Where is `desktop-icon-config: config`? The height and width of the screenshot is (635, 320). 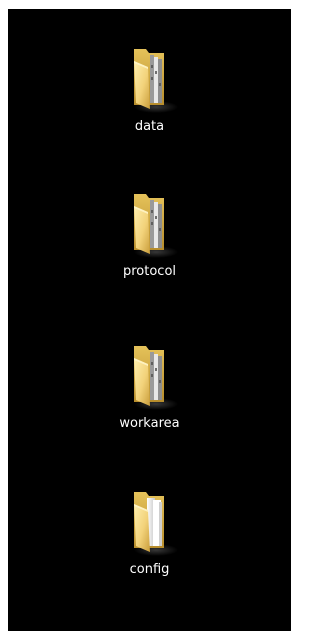
desktop-icon-config: config is located at coordinates (150, 532).